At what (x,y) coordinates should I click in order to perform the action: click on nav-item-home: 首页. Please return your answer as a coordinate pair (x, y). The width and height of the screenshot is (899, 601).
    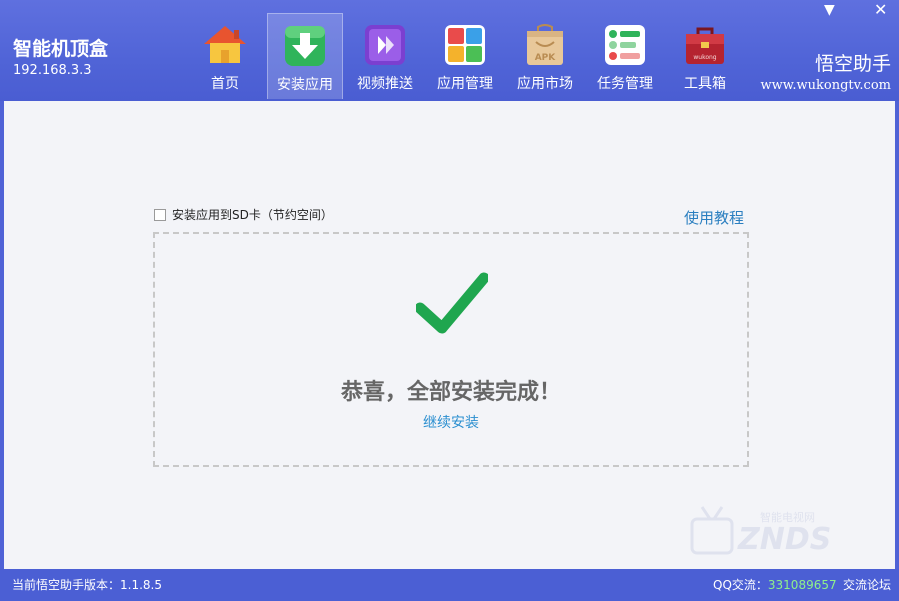
    Looking at the image, I should click on (225, 56).